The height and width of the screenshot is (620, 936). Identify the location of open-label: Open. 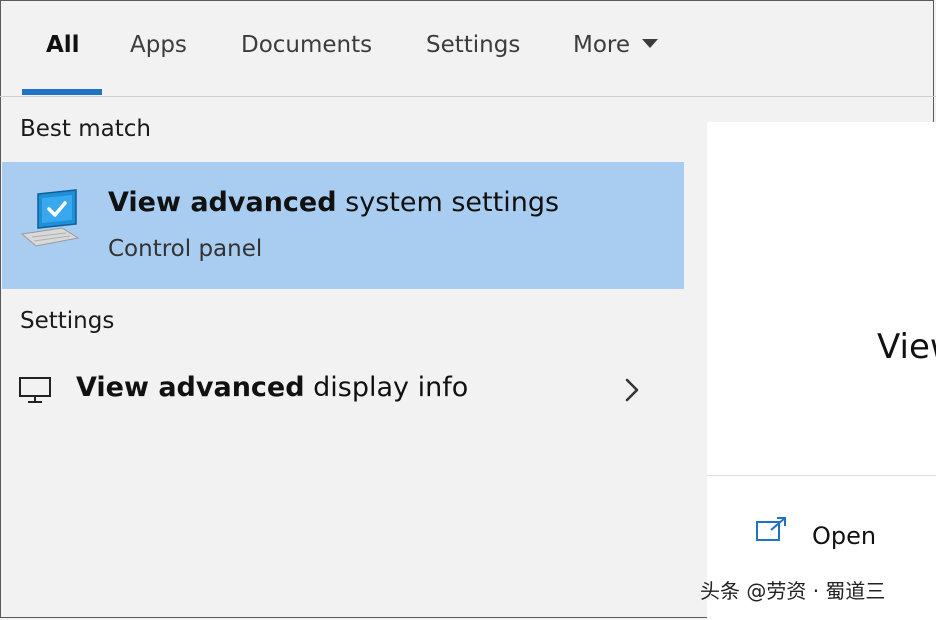
(844, 536).